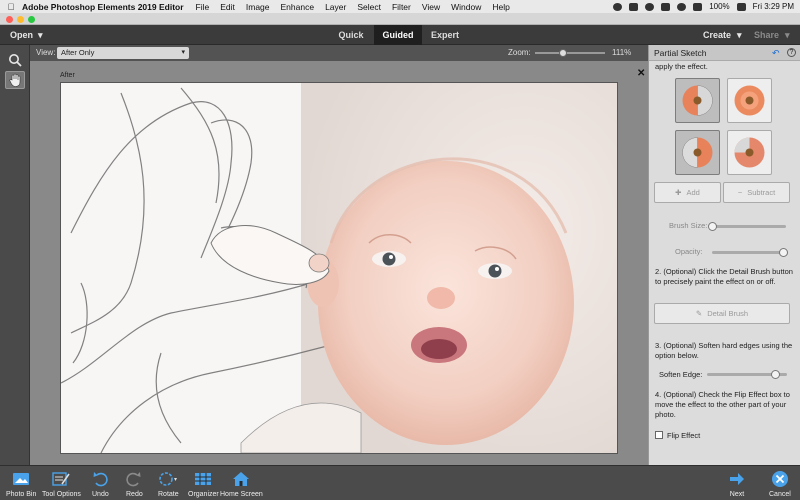  What do you see at coordinates (780, 494) in the screenshot?
I see `cancel-label: Cancel` at bounding box center [780, 494].